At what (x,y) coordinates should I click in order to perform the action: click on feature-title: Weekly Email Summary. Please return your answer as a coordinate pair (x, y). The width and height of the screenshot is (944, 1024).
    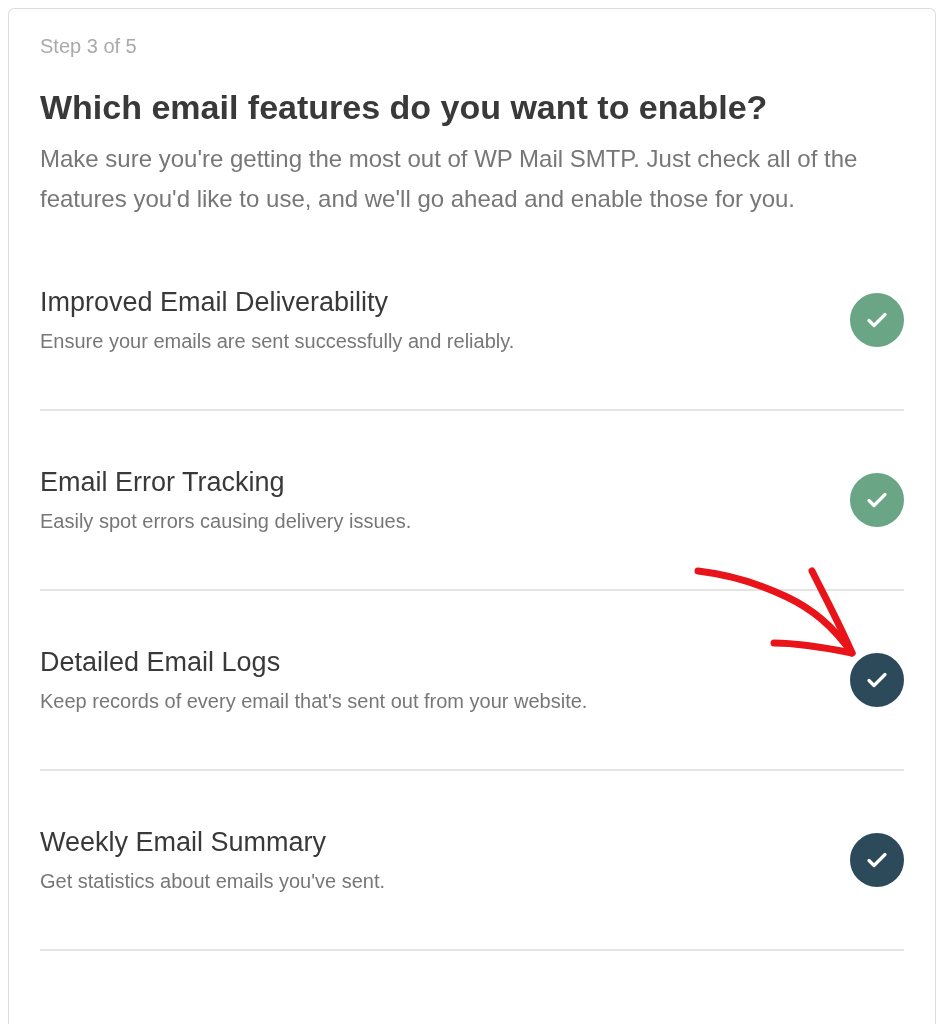
    Looking at the image, I should click on (184, 842).